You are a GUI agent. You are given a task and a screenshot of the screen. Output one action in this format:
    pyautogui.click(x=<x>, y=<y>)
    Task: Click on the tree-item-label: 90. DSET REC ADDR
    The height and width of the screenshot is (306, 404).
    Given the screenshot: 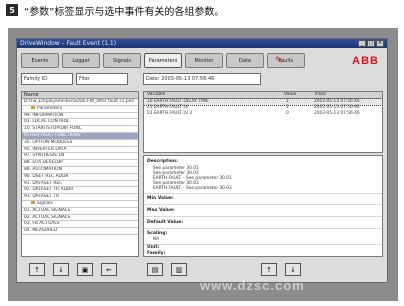 What is the action you would take?
    pyautogui.click(x=46, y=176)
    